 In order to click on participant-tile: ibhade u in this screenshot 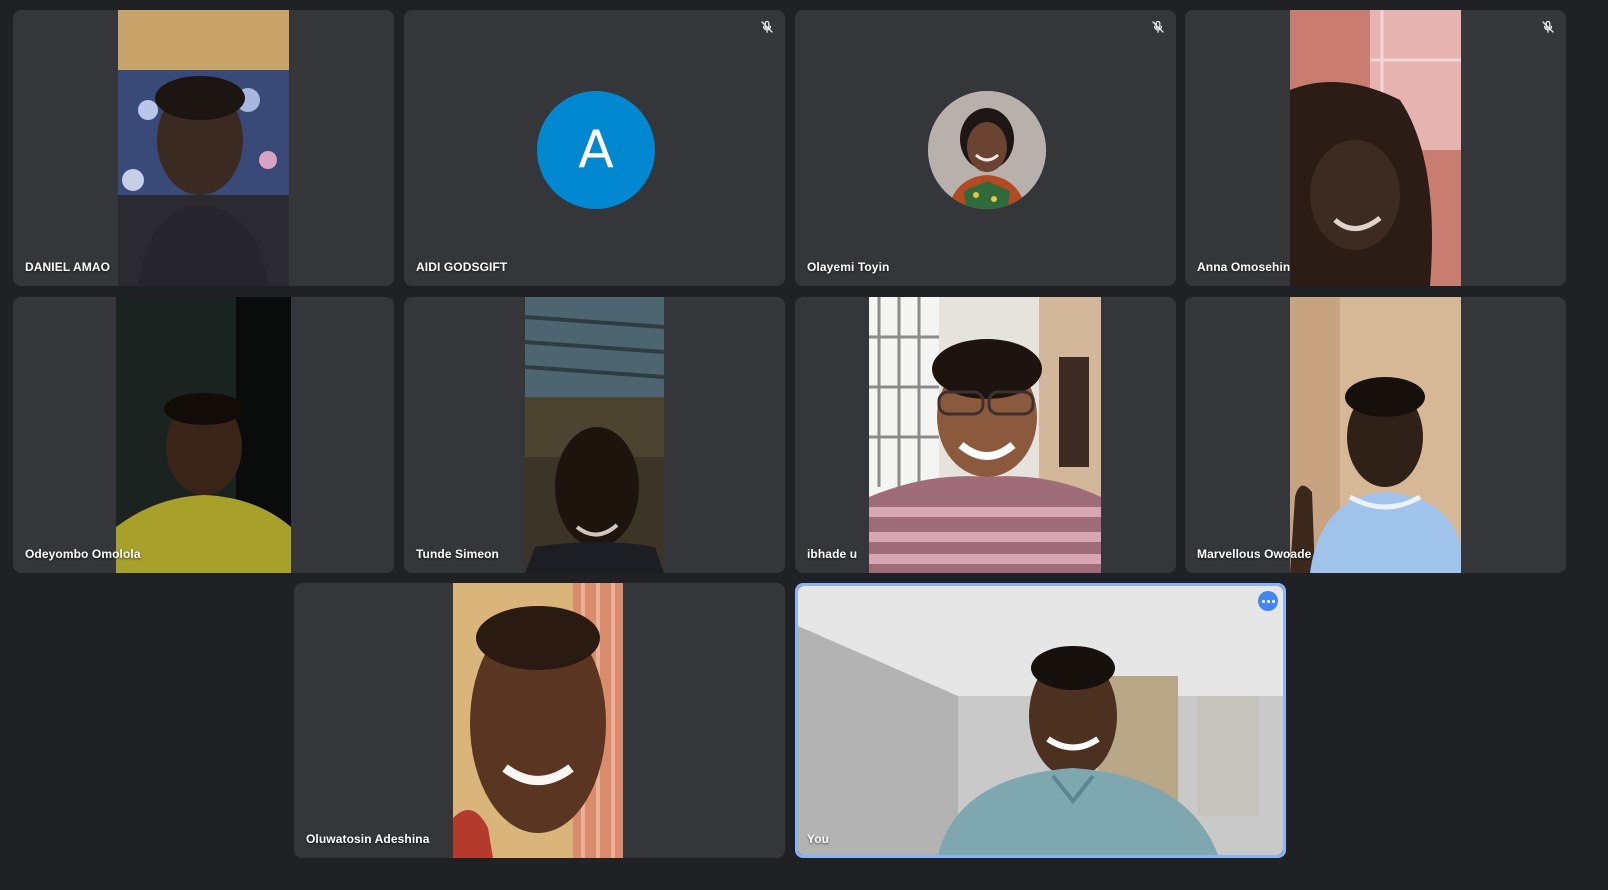, I will do `click(985, 435)`.